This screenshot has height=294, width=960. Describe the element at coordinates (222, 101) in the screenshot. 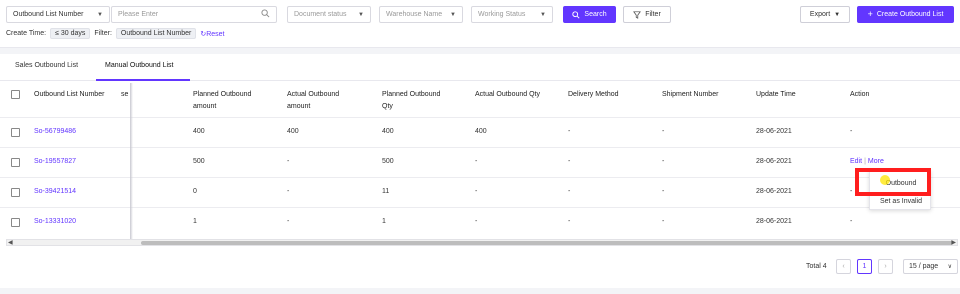

I see `header-planned-outbound-amount: Planned Outbound amount` at that location.